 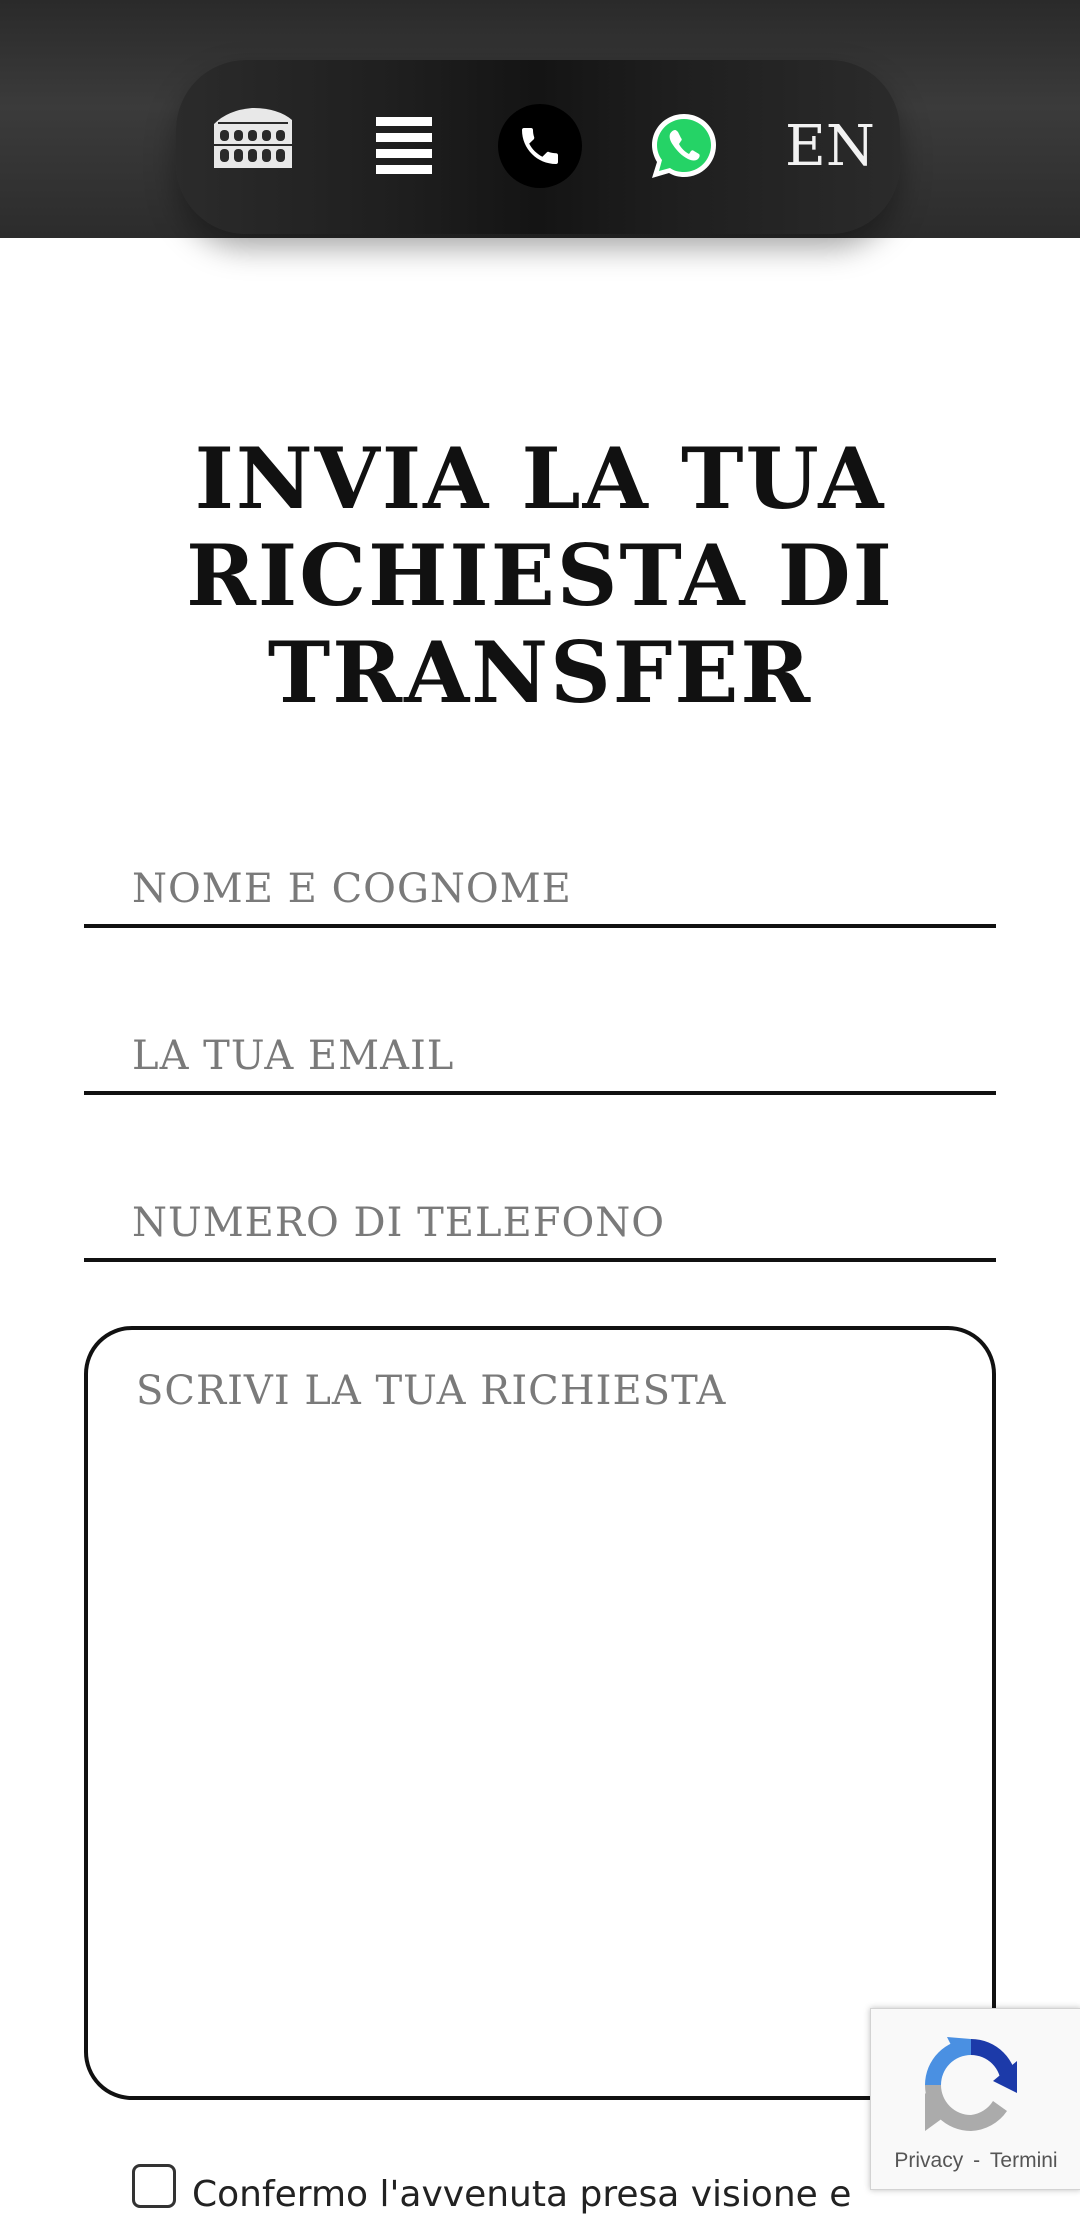 I want to click on phone-field, so click(x=540, y=1225).